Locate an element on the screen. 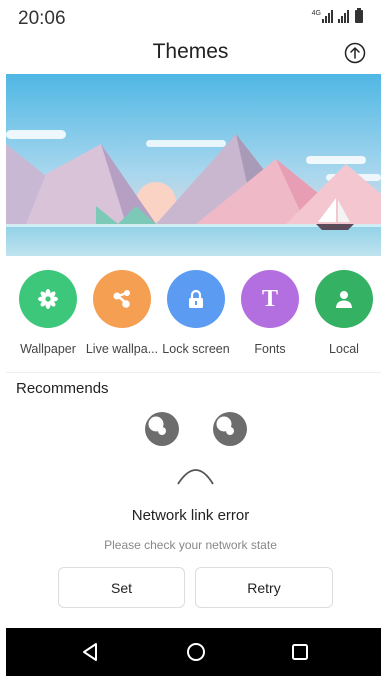 The width and height of the screenshot is (381, 676). status-time: 20:06 is located at coordinates (42, 18).